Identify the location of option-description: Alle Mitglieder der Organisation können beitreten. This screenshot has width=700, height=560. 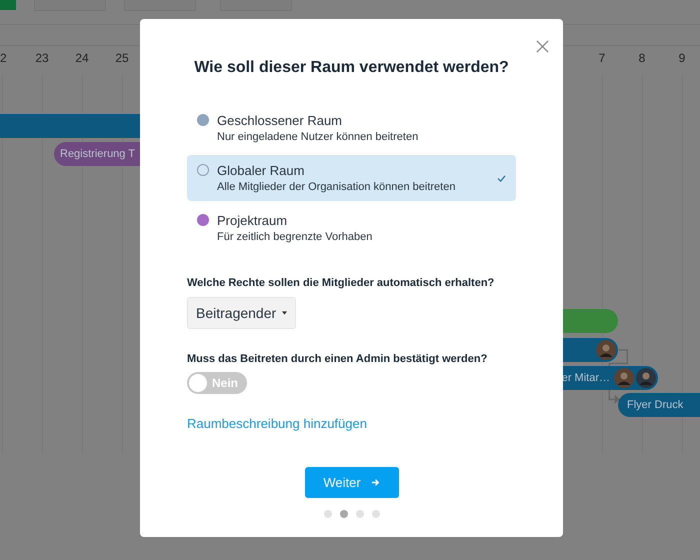
(336, 187).